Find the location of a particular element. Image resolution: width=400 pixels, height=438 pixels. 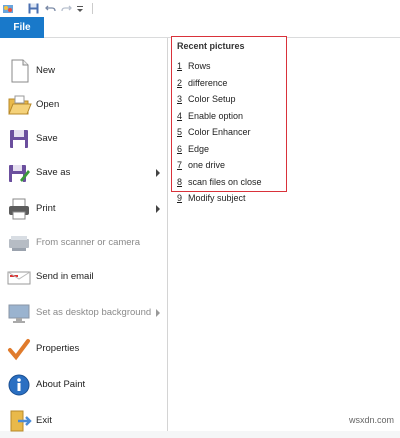

menu-item-label: Save is located at coordinates (47, 138).